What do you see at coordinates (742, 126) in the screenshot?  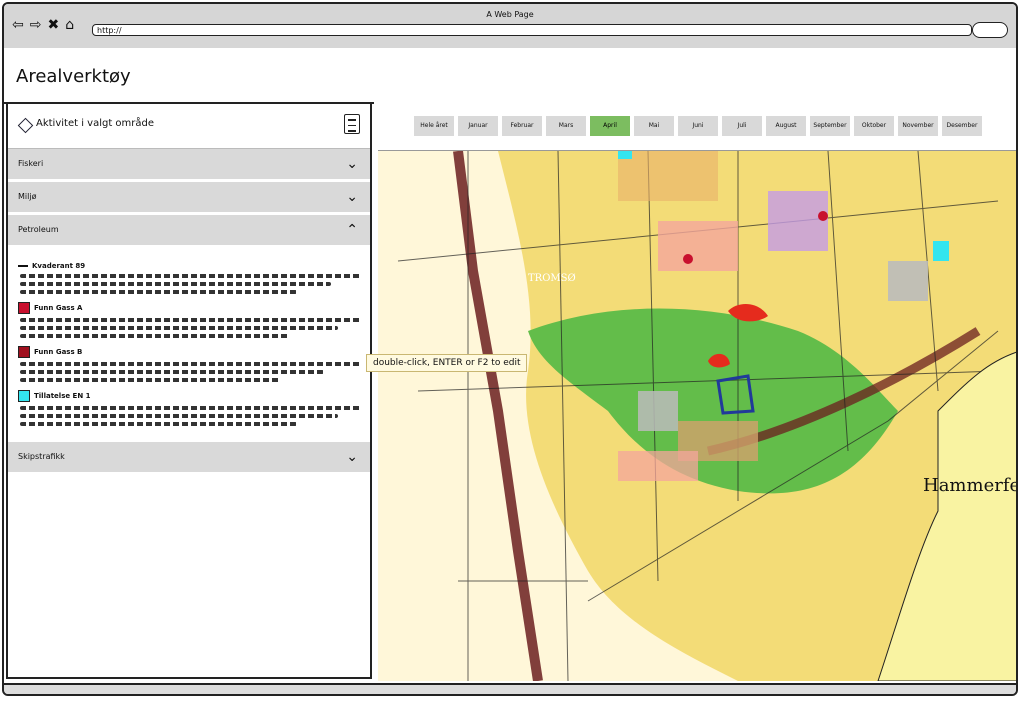 I see `tab-juli: Juli` at bounding box center [742, 126].